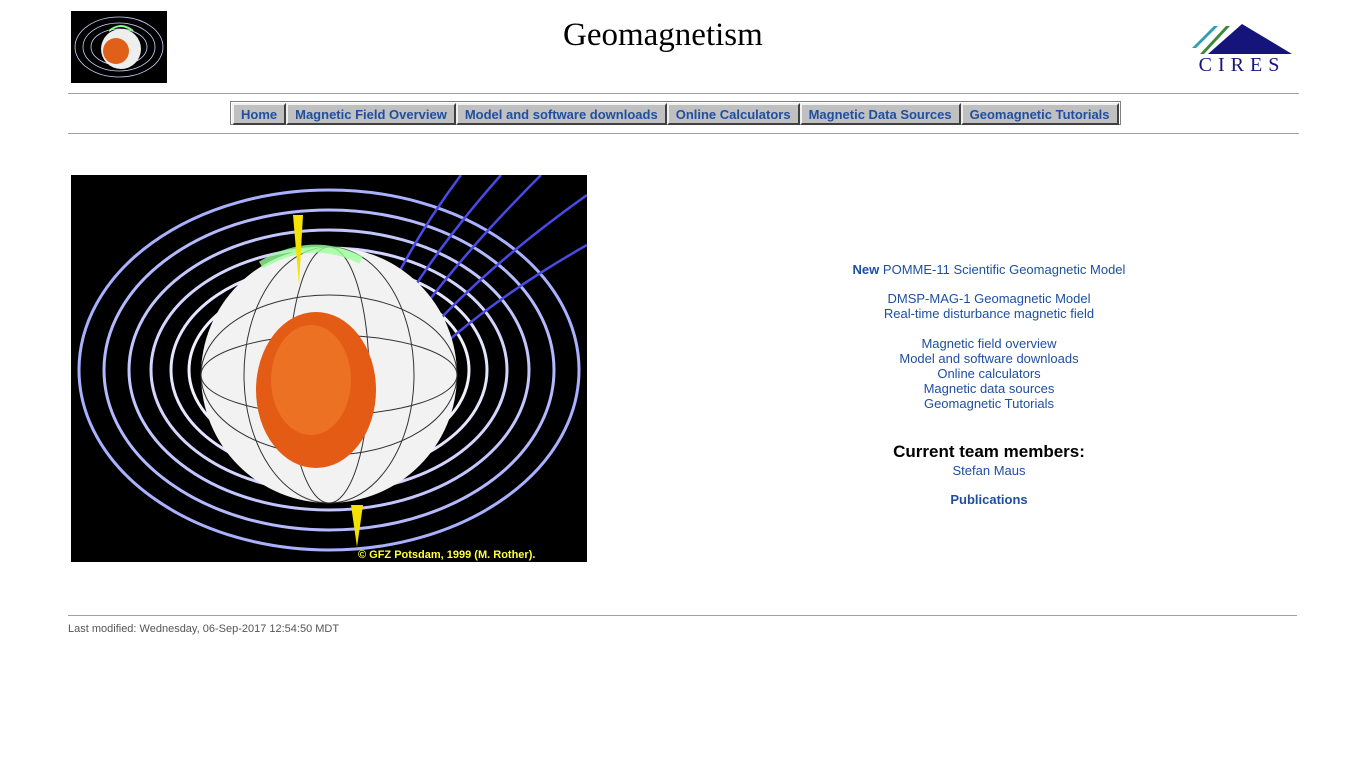 The width and height of the screenshot is (1366, 768). I want to click on publications-link: Publications, so click(988, 499).